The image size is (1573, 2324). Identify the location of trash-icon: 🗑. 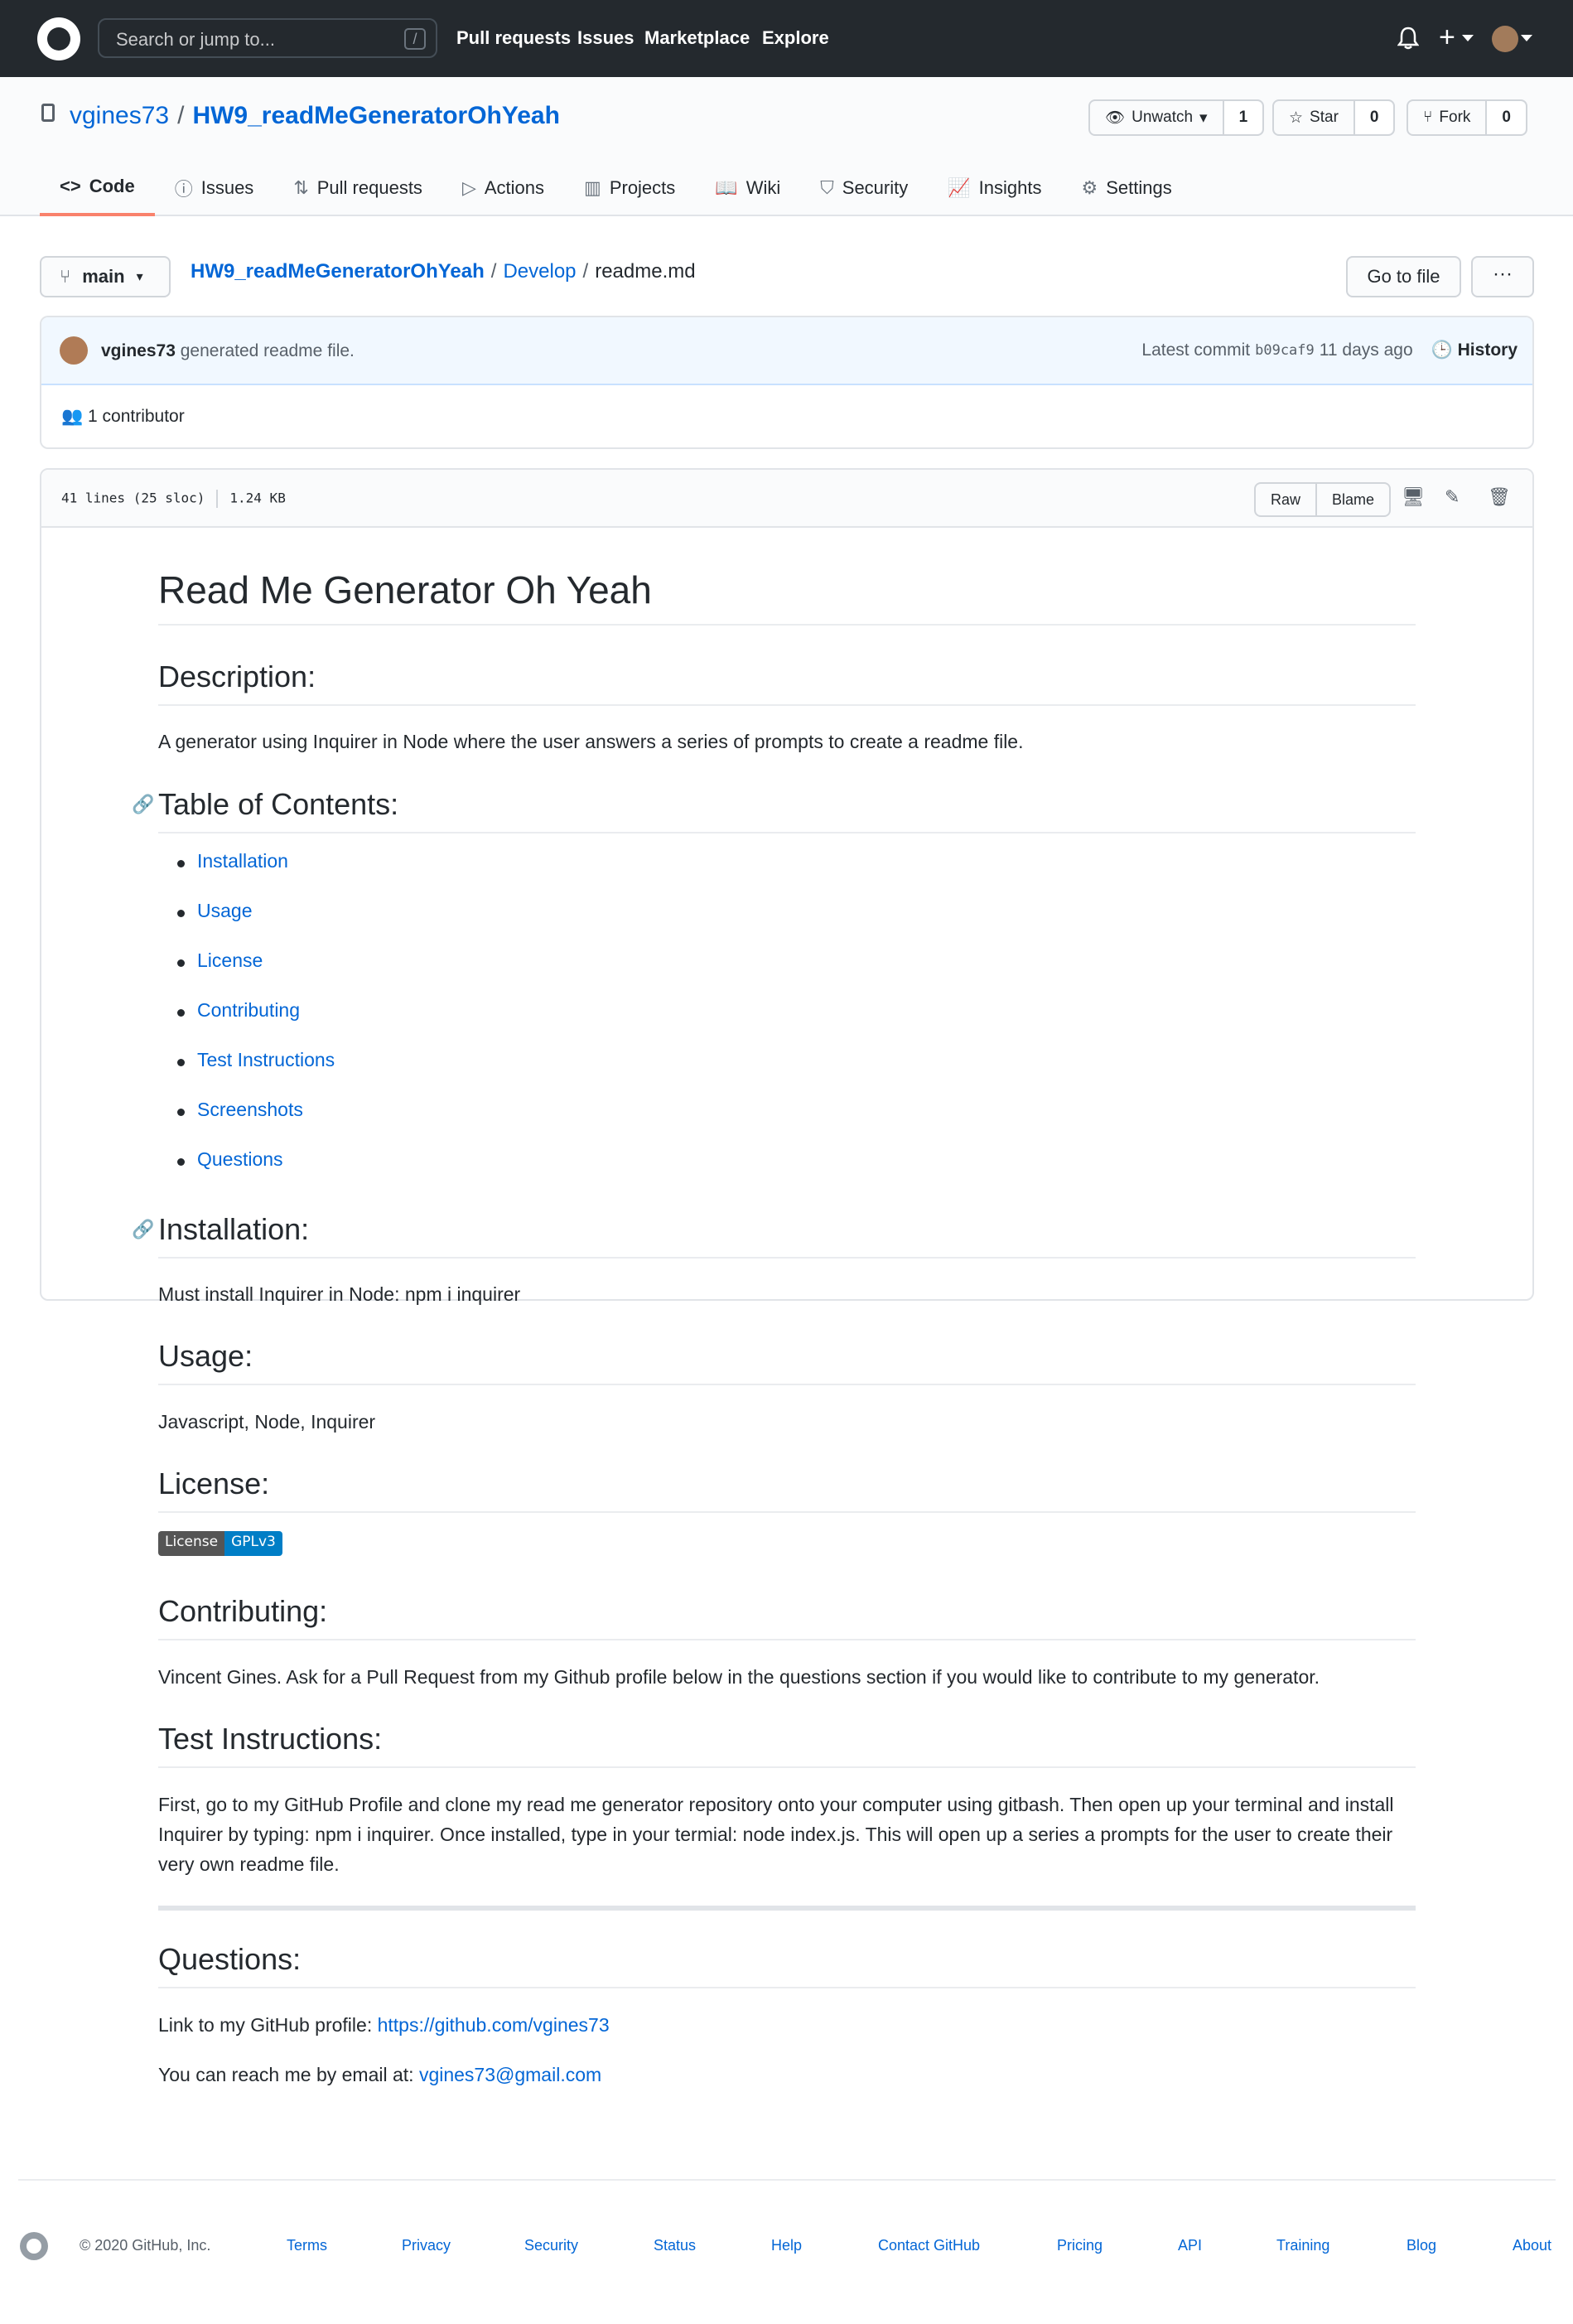
(1500, 497).